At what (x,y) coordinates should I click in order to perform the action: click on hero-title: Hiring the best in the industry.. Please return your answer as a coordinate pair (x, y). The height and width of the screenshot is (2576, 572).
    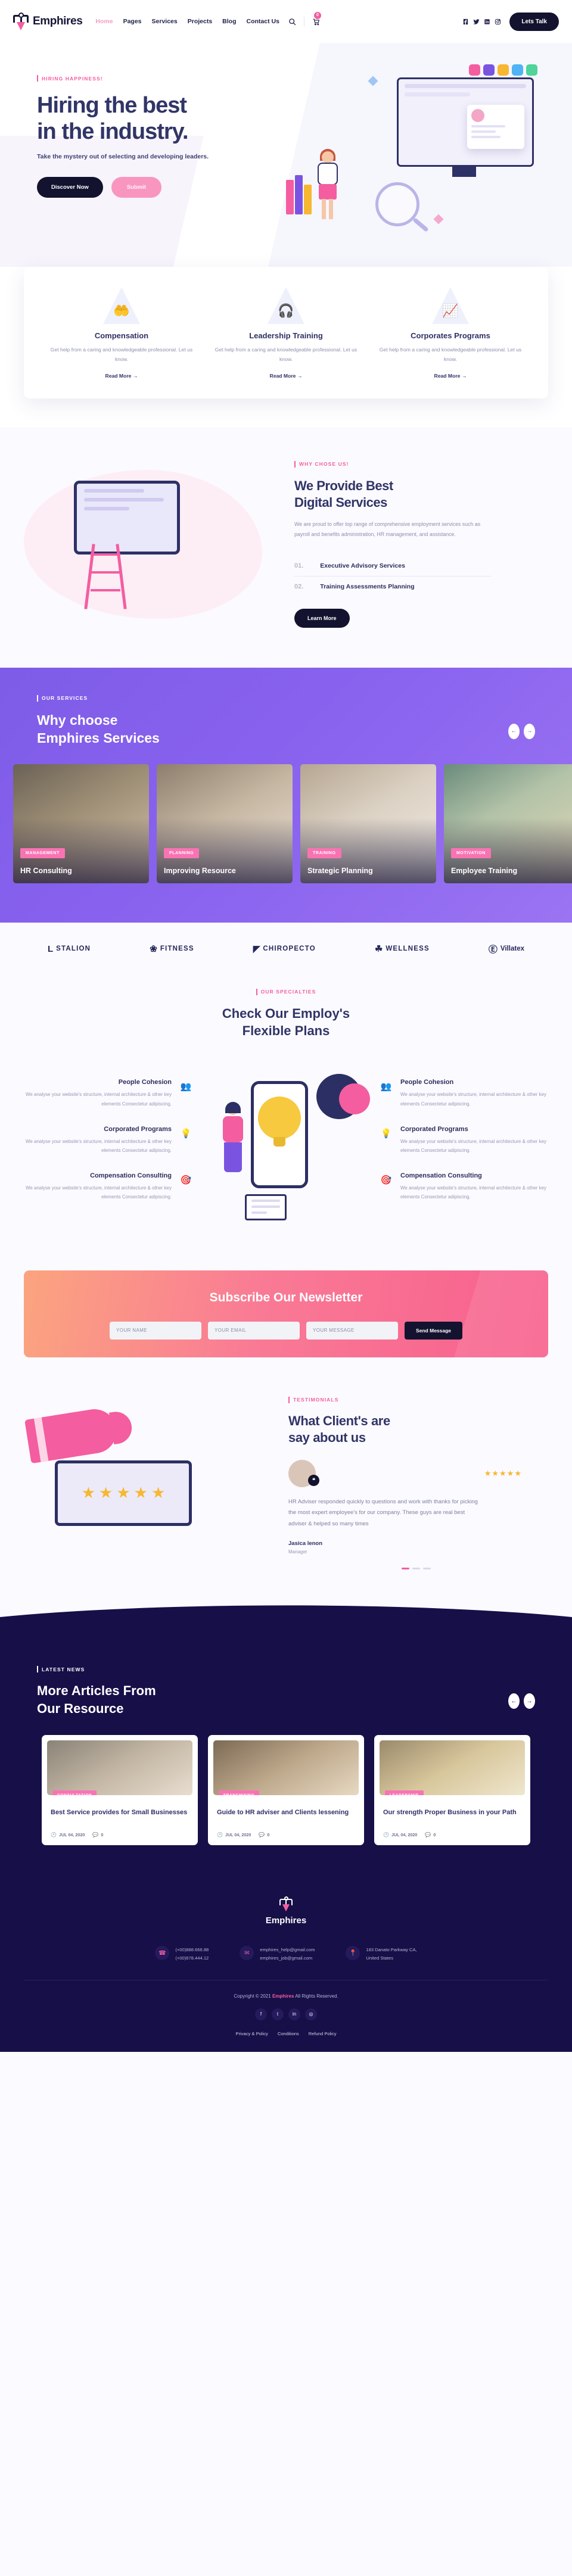
    Looking at the image, I should click on (158, 118).